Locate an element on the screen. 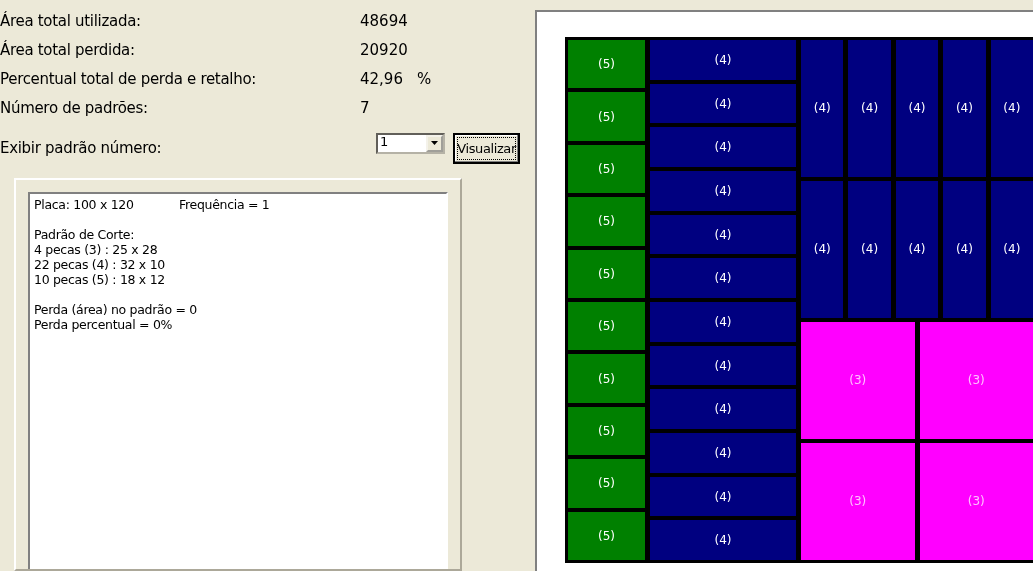  report-line: 10 pecas (5) : 18 x 12 is located at coordinates (100, 279).